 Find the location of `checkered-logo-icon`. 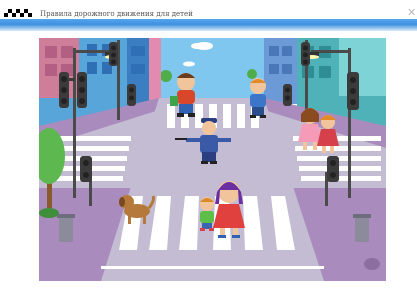

checkered-logo-icon is located at coordinates (18, 13).